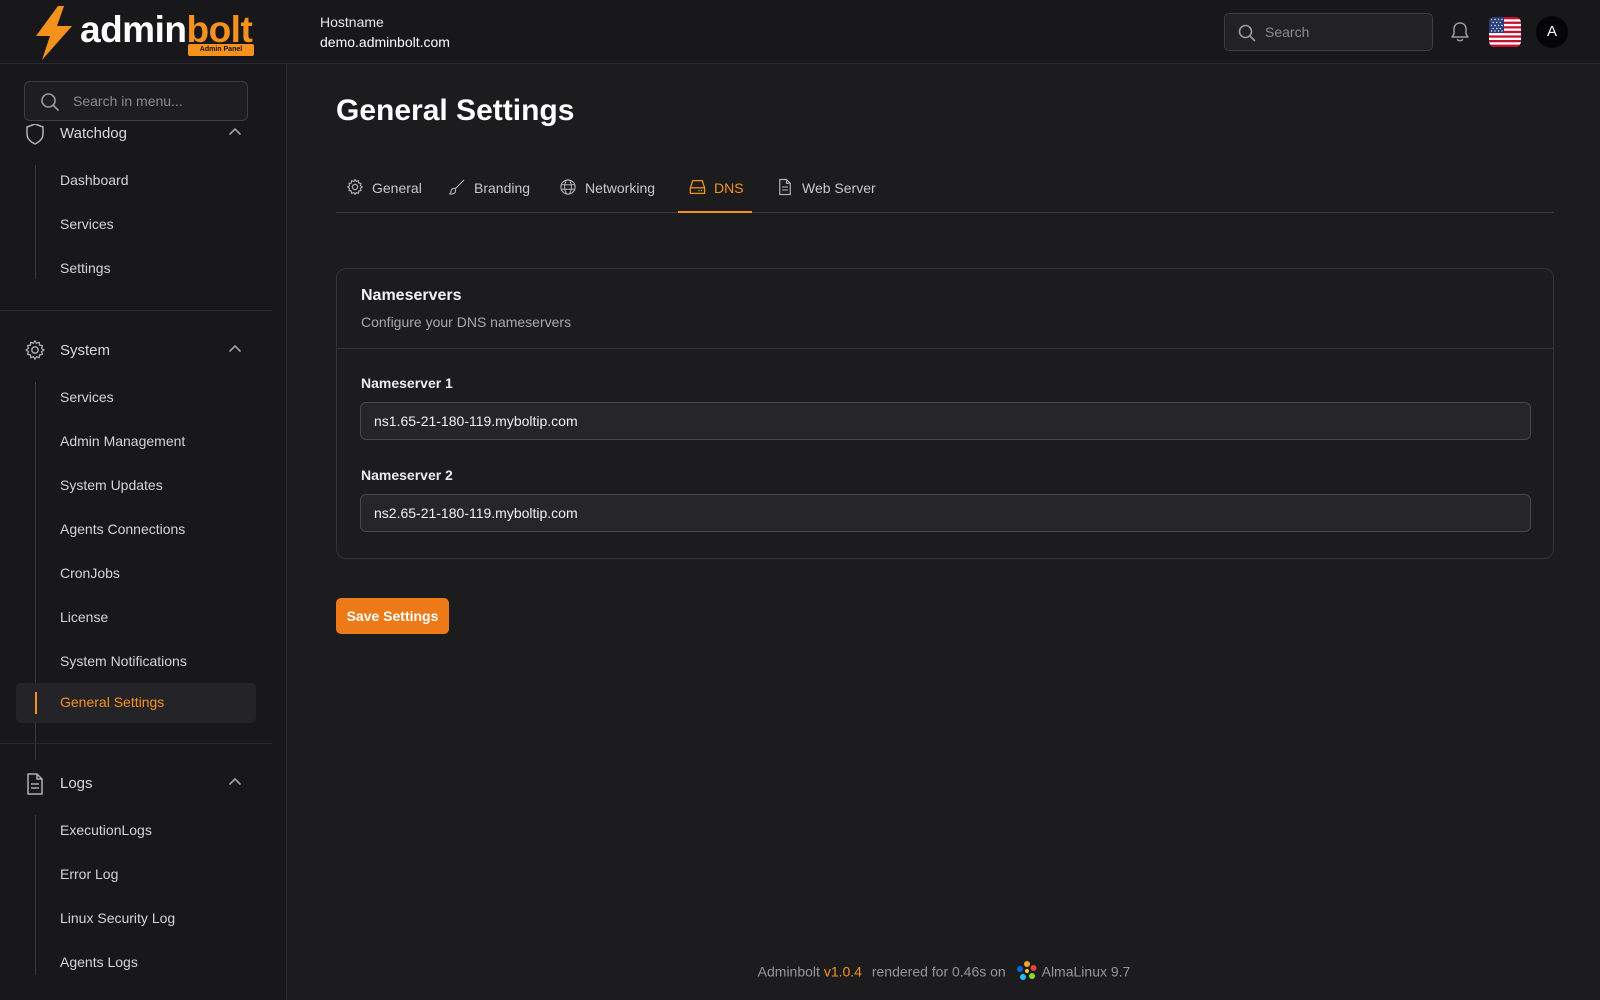 The image size is (1600, 1000). What do you see at coordinates (1460, 32) in the screenshot?
I see `bell-icon` at bounding box center [1460, 32].